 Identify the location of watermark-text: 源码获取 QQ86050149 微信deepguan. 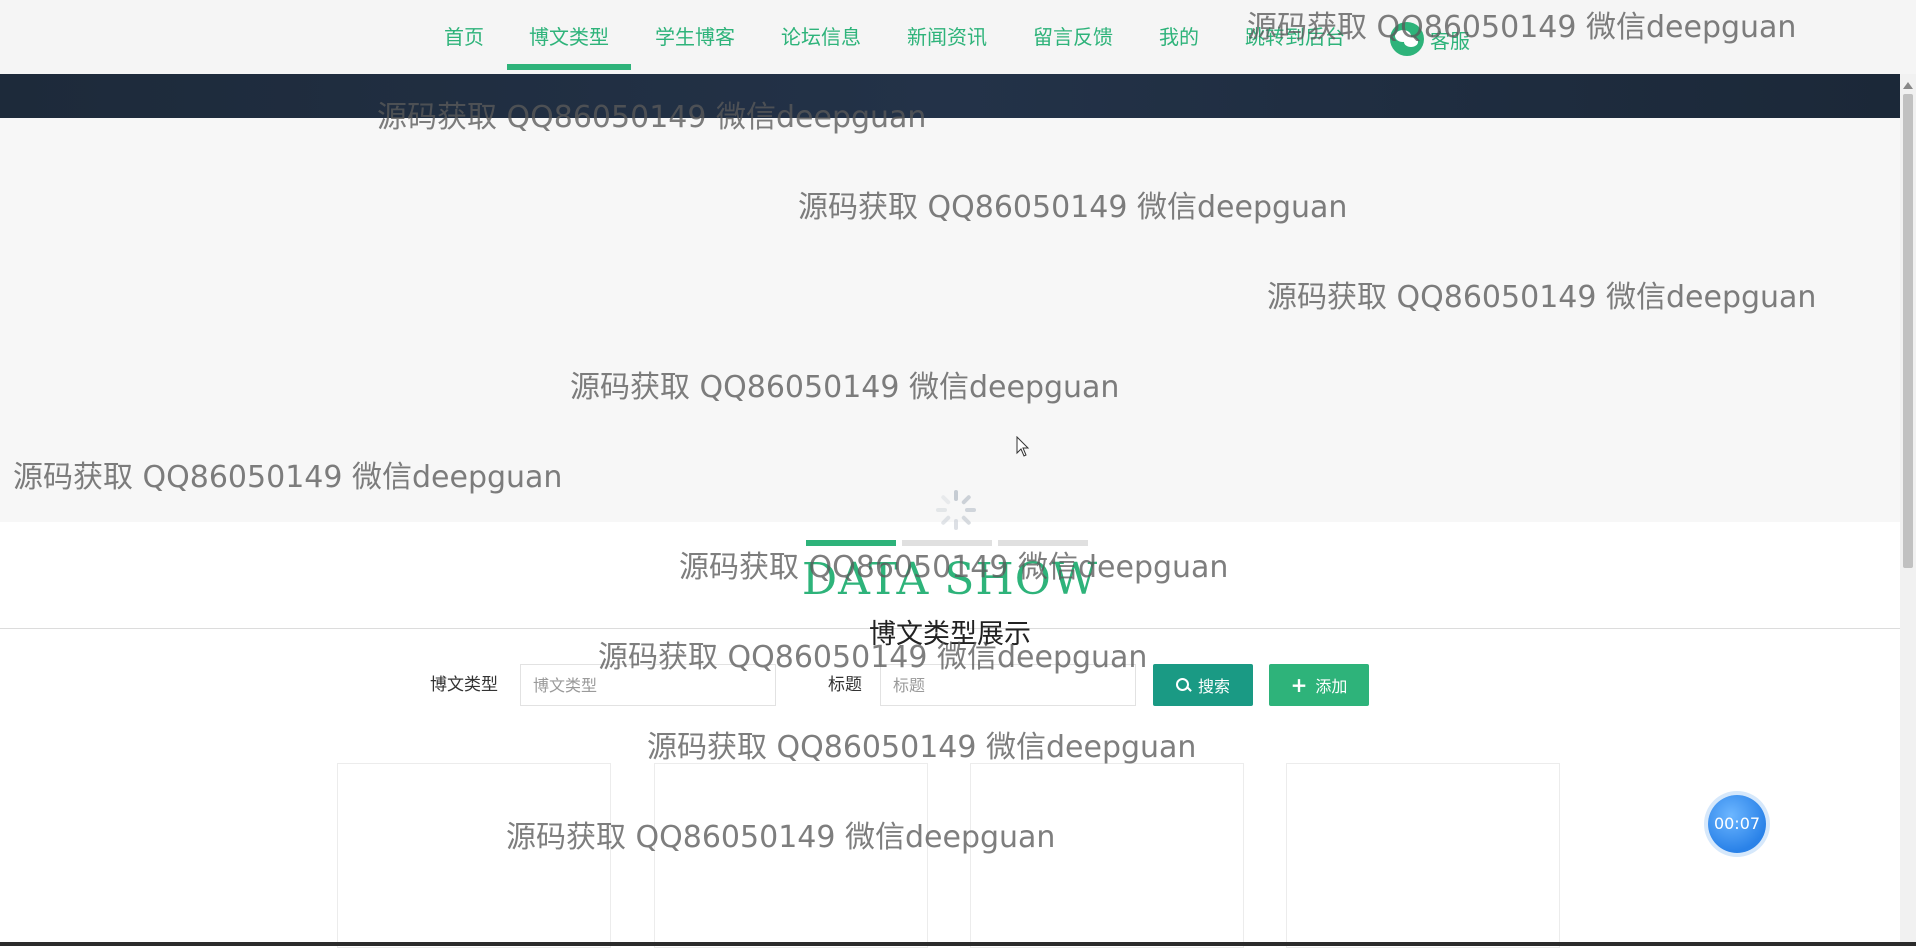
(922, 747).